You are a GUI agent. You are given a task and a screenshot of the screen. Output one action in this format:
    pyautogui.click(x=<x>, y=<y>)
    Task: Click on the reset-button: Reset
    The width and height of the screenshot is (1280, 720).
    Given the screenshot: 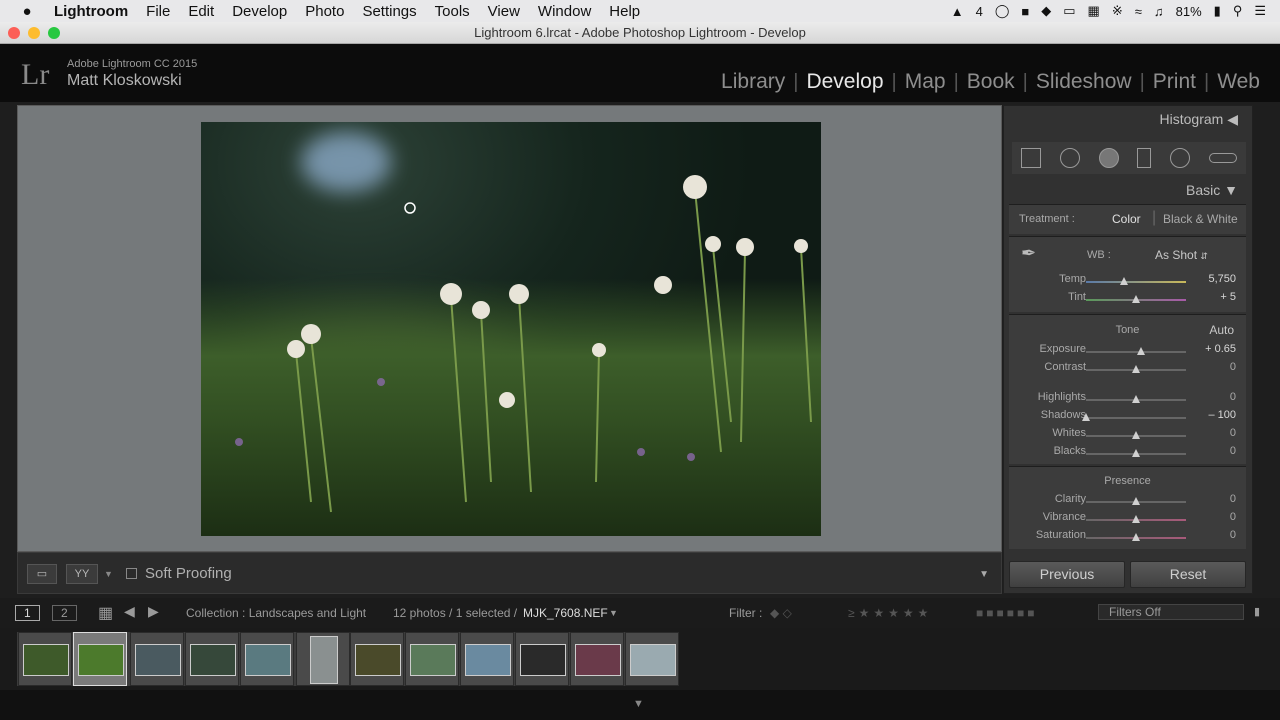 What is the action you would take?
    pyautogui.click(x=1188, y=574)
    